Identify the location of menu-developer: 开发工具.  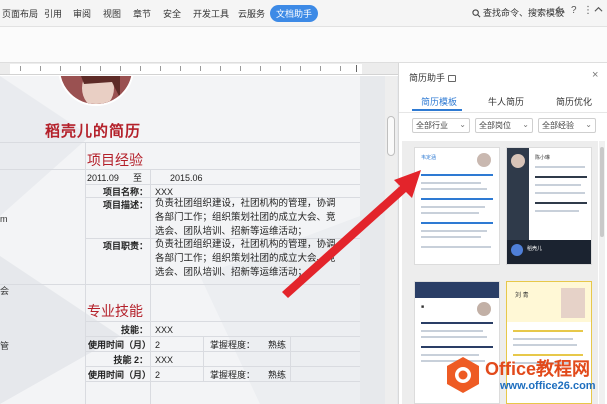
(211, 13).